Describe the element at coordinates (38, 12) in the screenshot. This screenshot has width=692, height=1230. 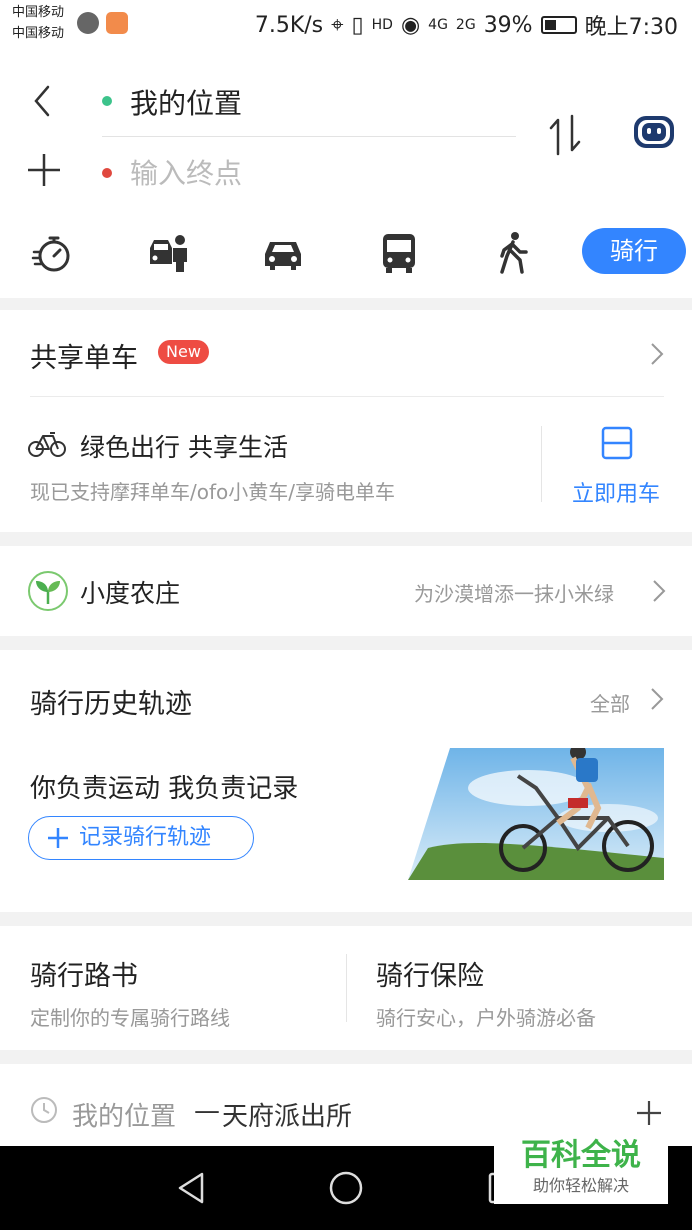
I see `carrier-1: 中国移动` at that location.